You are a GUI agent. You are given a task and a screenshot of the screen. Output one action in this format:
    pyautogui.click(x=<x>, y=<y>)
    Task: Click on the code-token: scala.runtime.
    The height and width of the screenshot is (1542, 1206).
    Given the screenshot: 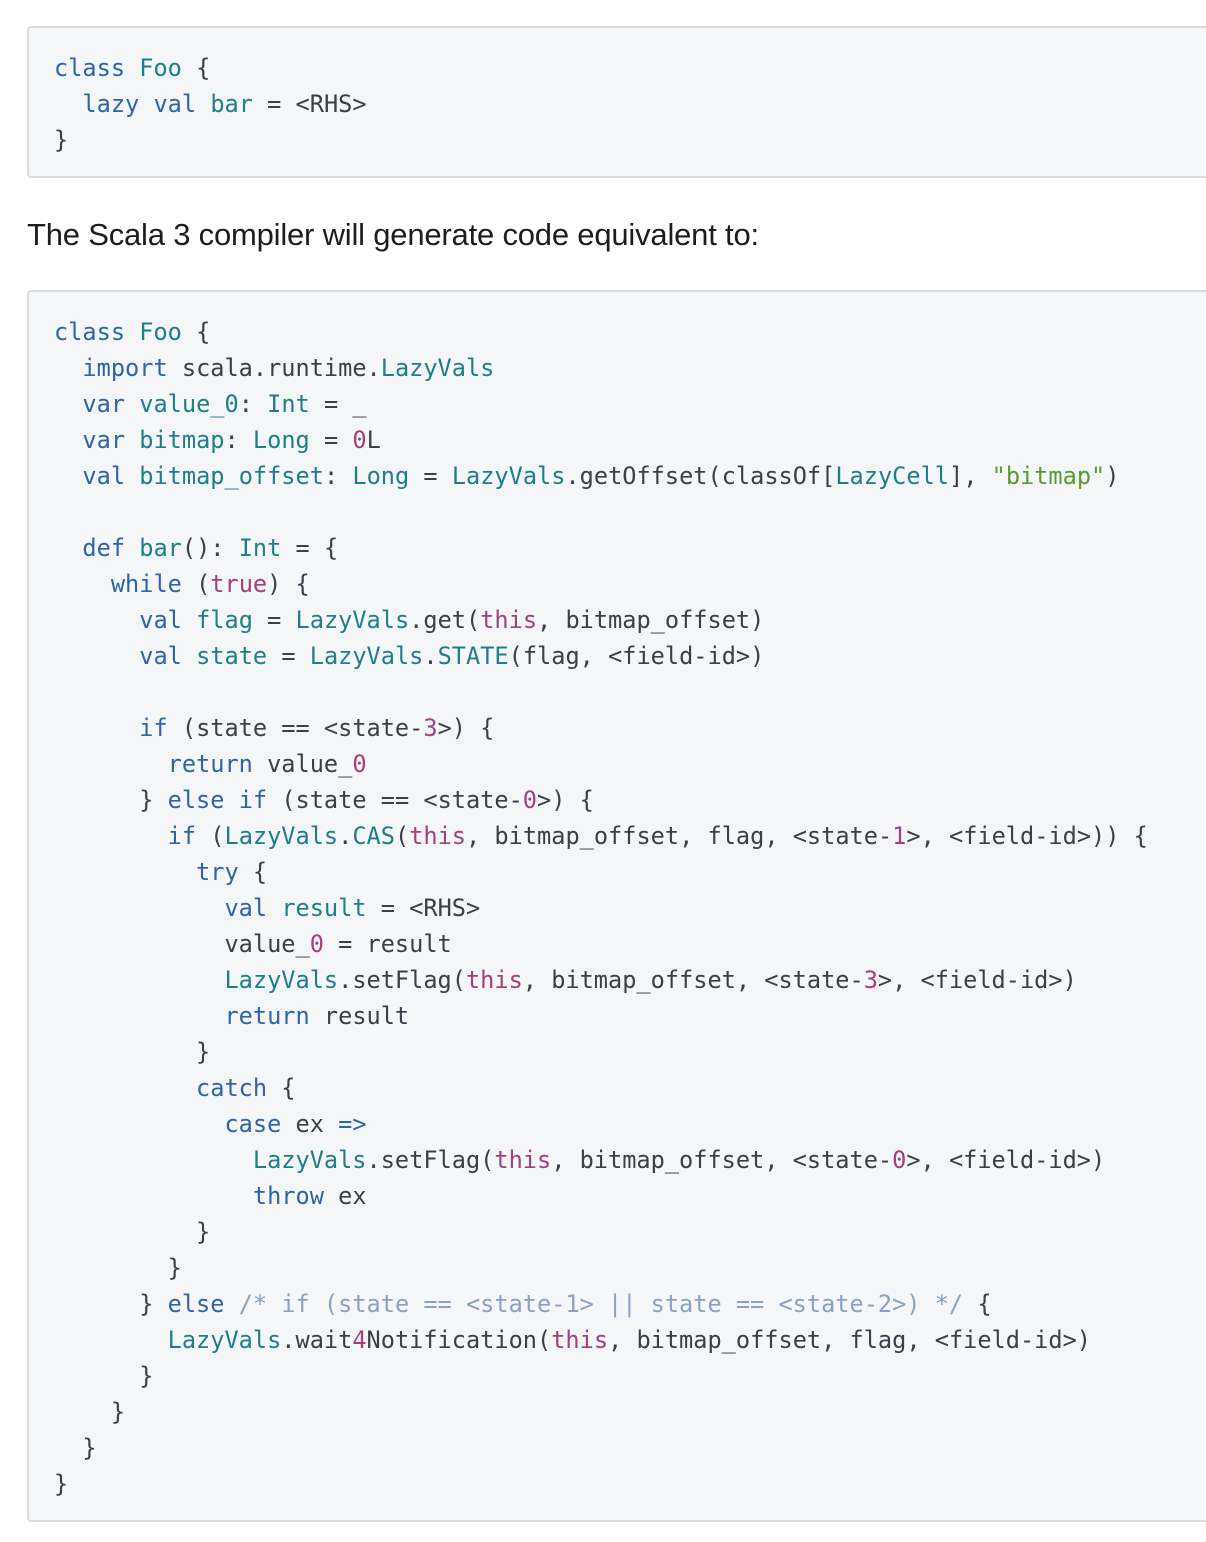 What is the action you would take?
    pyautogui.click(x=274, y=368)
    